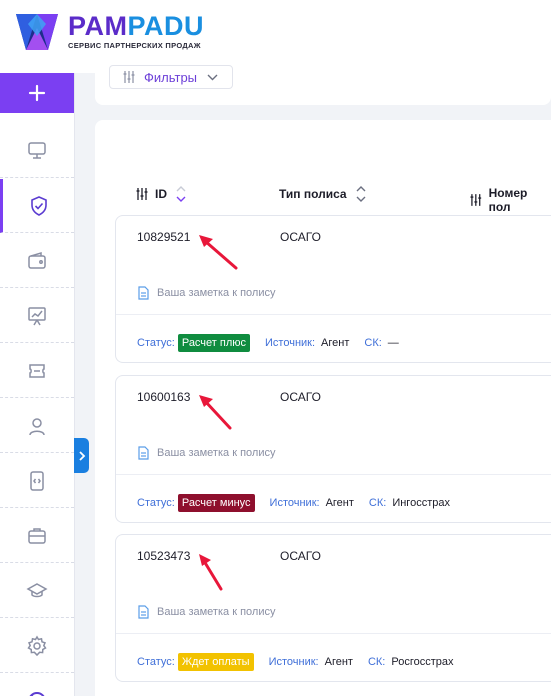  I want to click on sidebar-item-dashboard, so click(37, 151).